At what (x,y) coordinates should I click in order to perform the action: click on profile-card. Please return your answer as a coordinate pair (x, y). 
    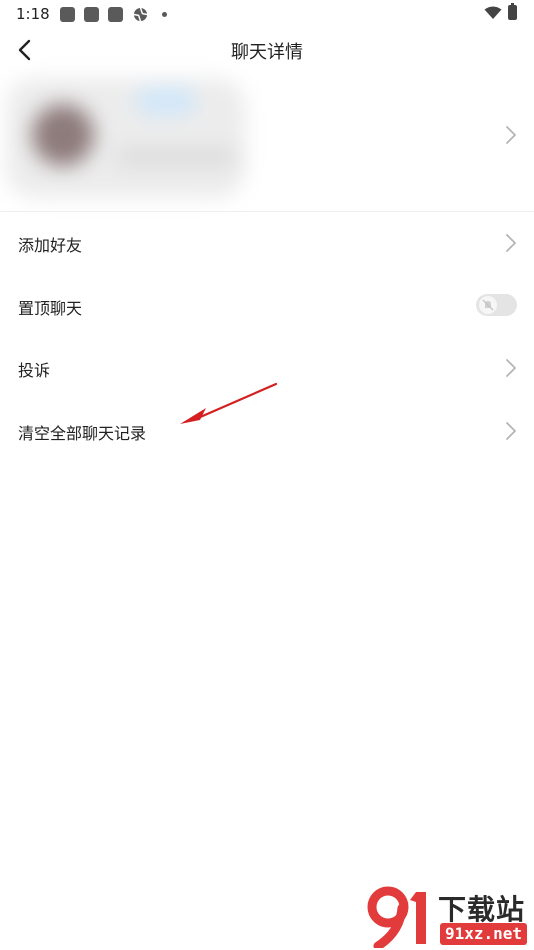
    Looking at the image, I should click on (267, 142).